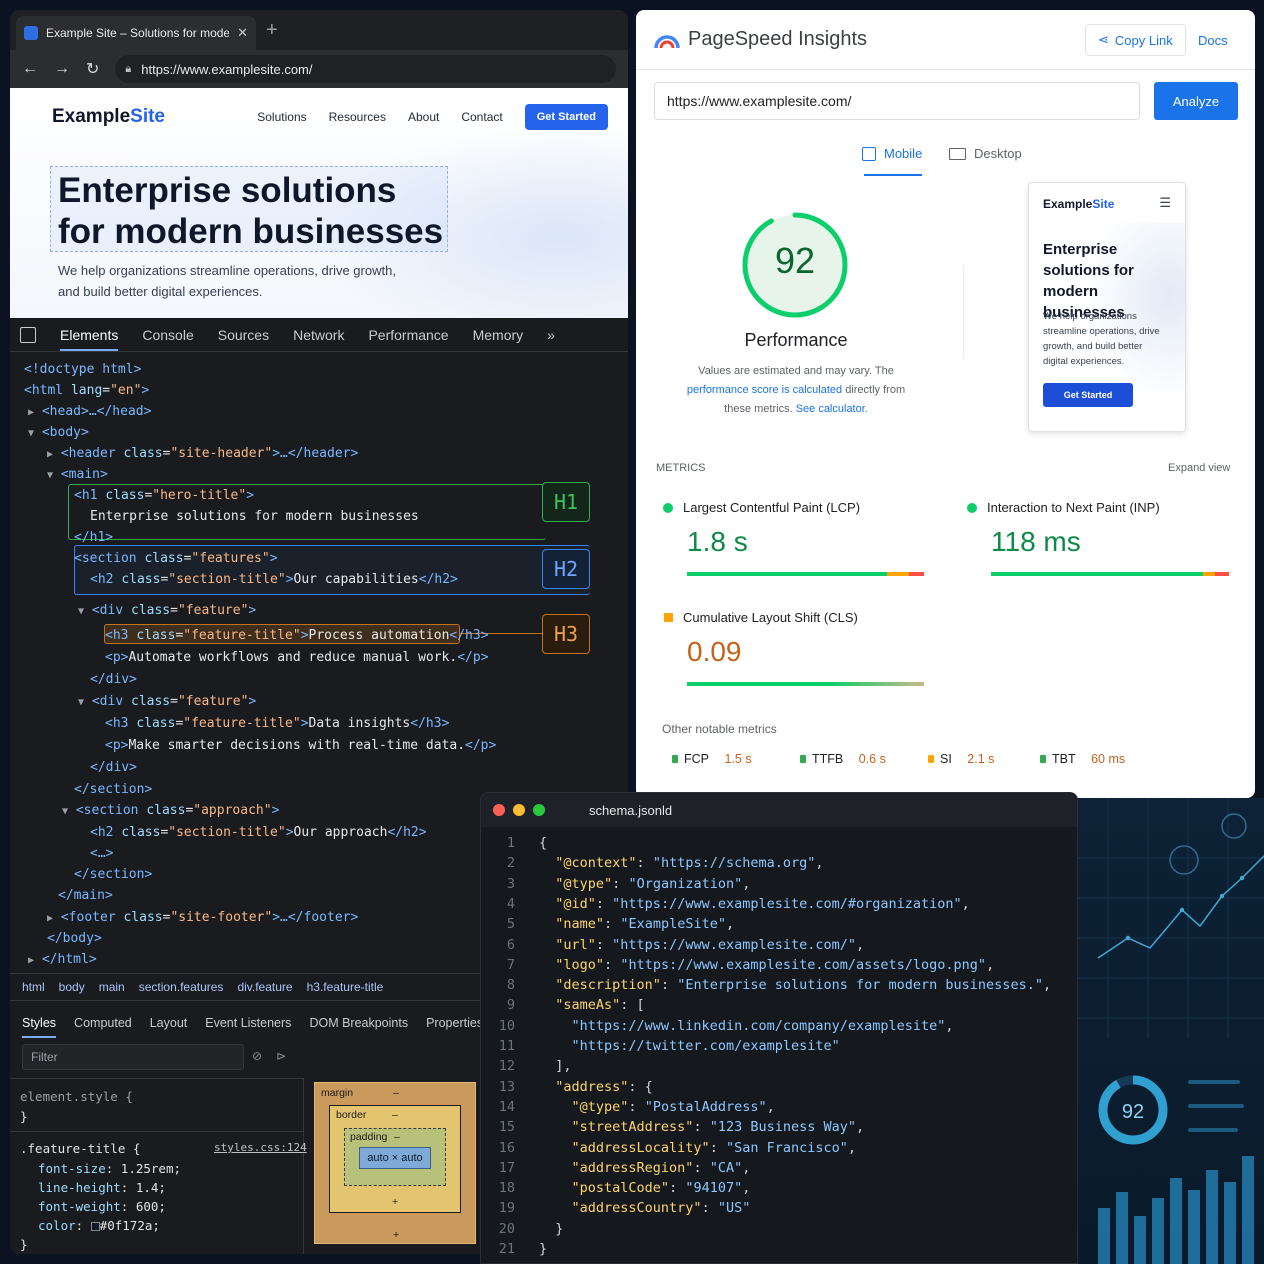 The image size is (1264, 1264). Describe the element at coordinates (248, 1023) in the screenshot. I see `tab-event-listeners: Event Listeners` at that location.